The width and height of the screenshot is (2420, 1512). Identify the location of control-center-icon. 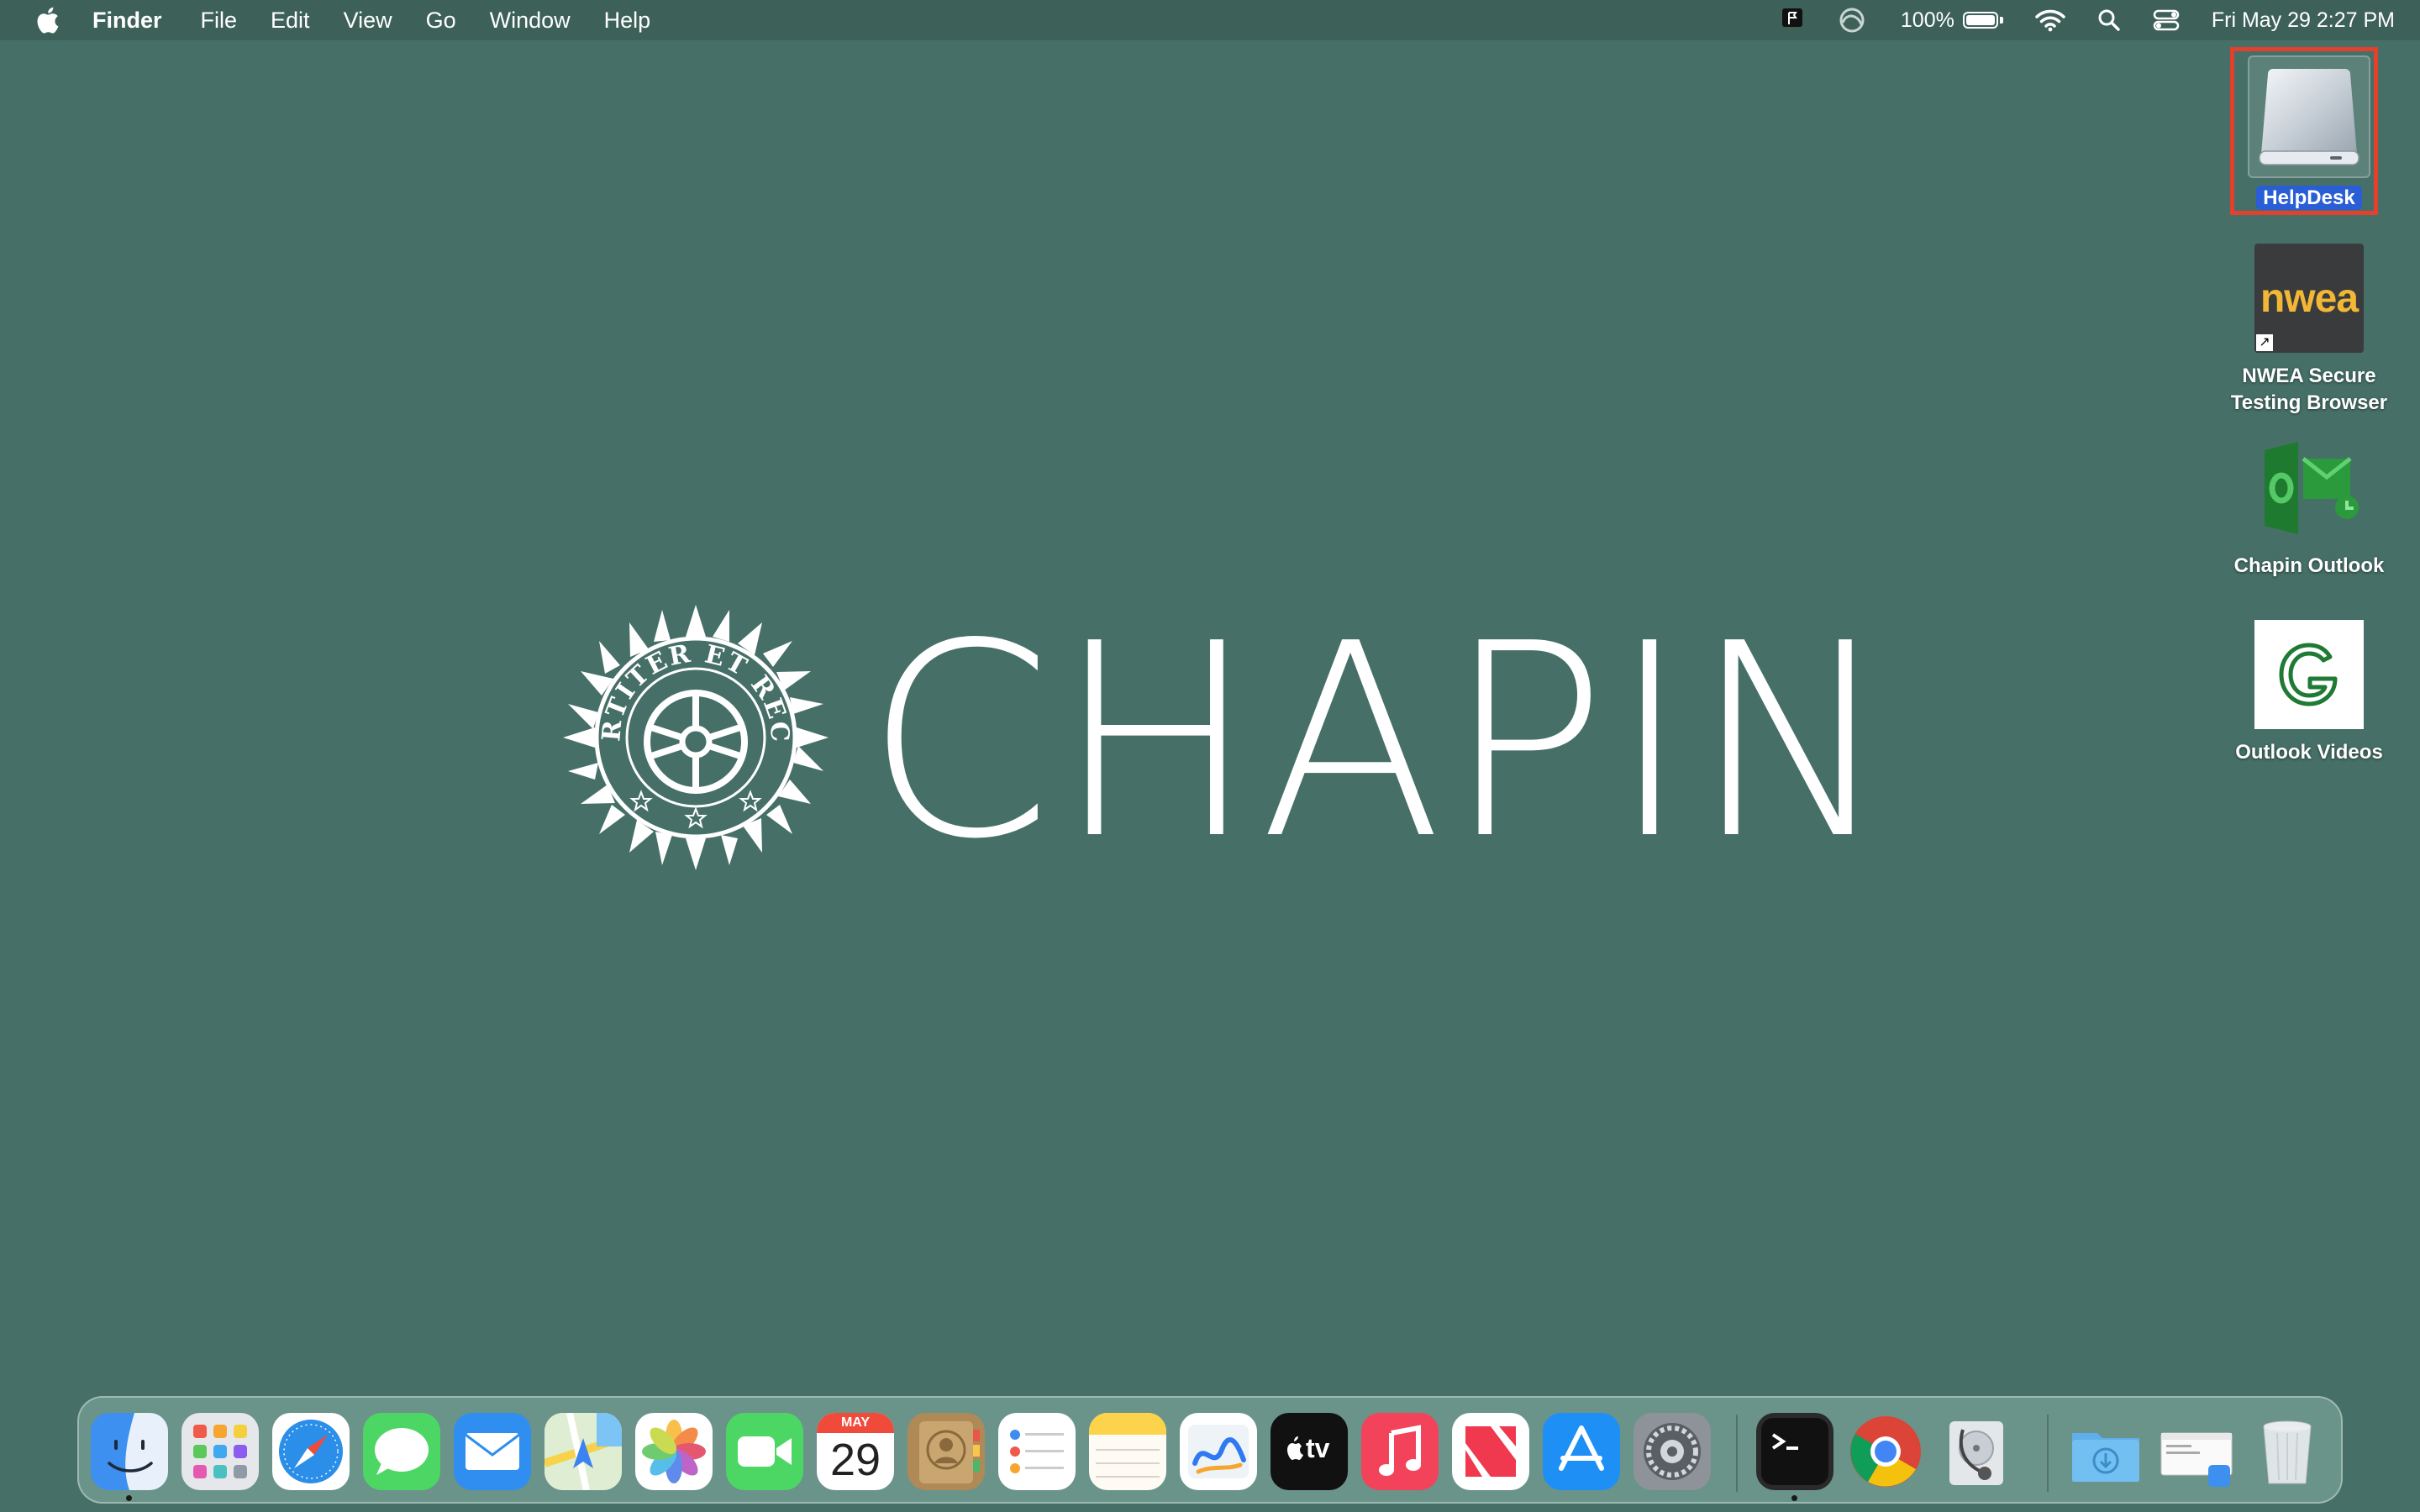
(2166, 20).